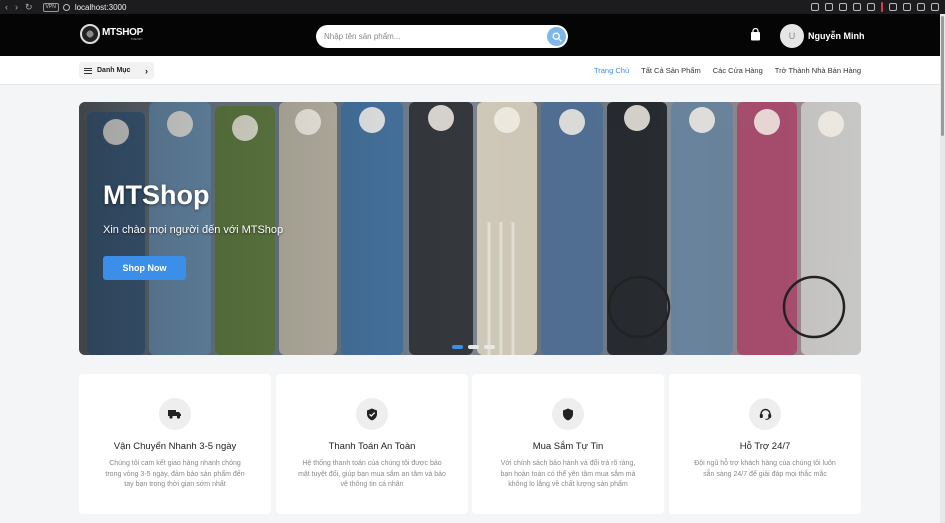  I want to click on feature-title: Hỗ Trợ 24/7, so click(765, 446).